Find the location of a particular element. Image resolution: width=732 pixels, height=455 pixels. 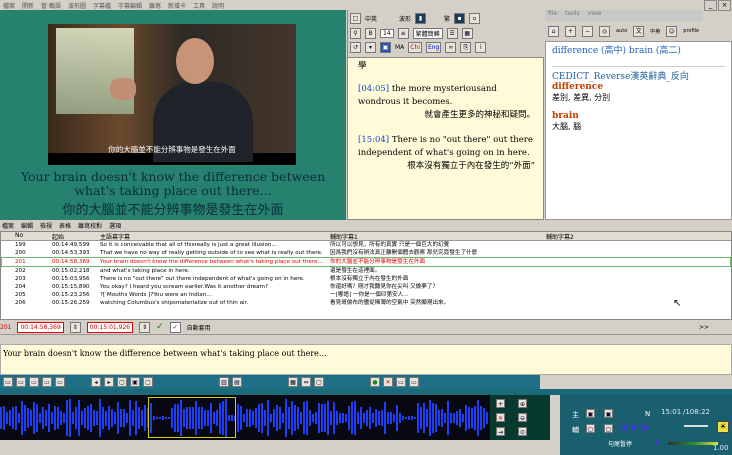

menu-waveform: 波形圖 is located at coordinates (77, 5).